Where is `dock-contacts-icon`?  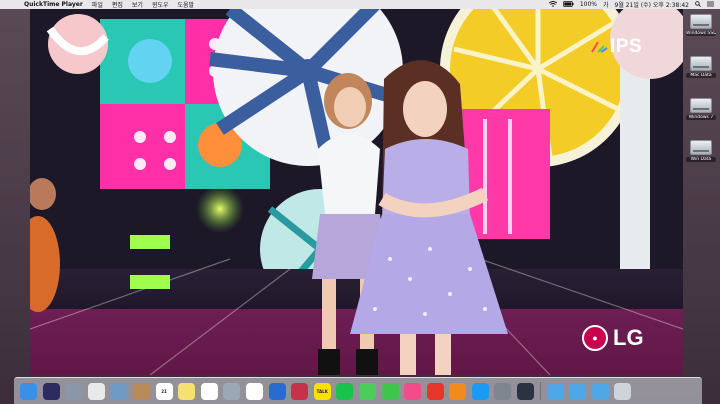
dock-contacts-icon is located at coordinates (141, 391).